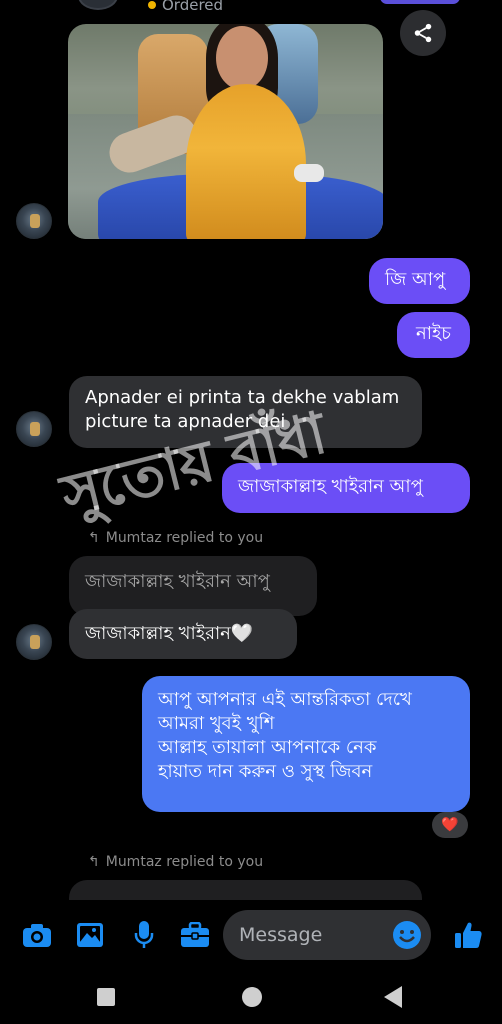 The height and width of the screenshot is (1024, 502). What do you see at coordinates (267, 747) in the screenshot?
I see `message-text-line: আল্লাহ তায়ালা আপনাকে নেক` at bounding box center [267, 747].